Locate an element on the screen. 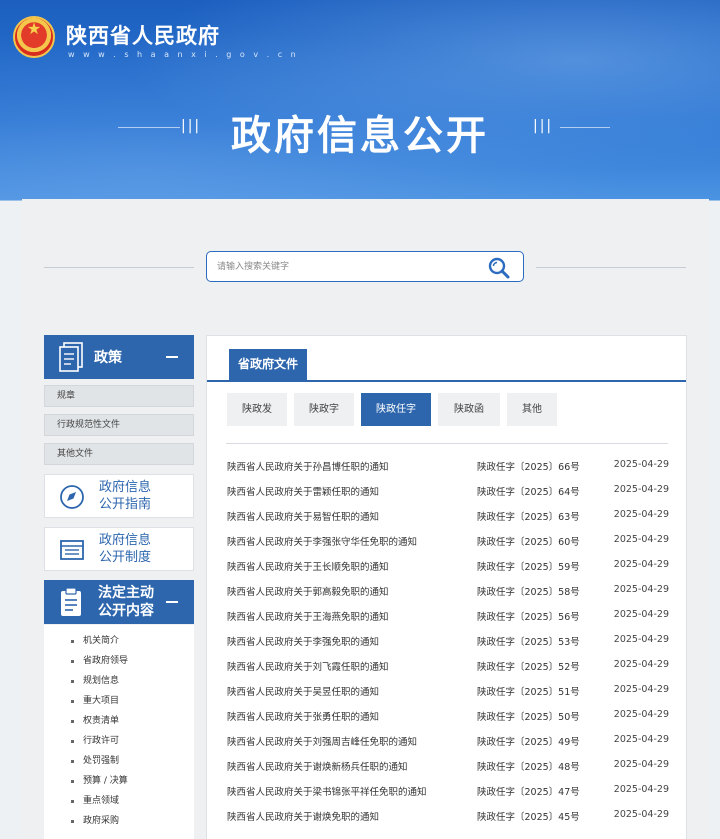  sidebar-guide-label-line1: 政府信息 is located at coordinates (125, 487).